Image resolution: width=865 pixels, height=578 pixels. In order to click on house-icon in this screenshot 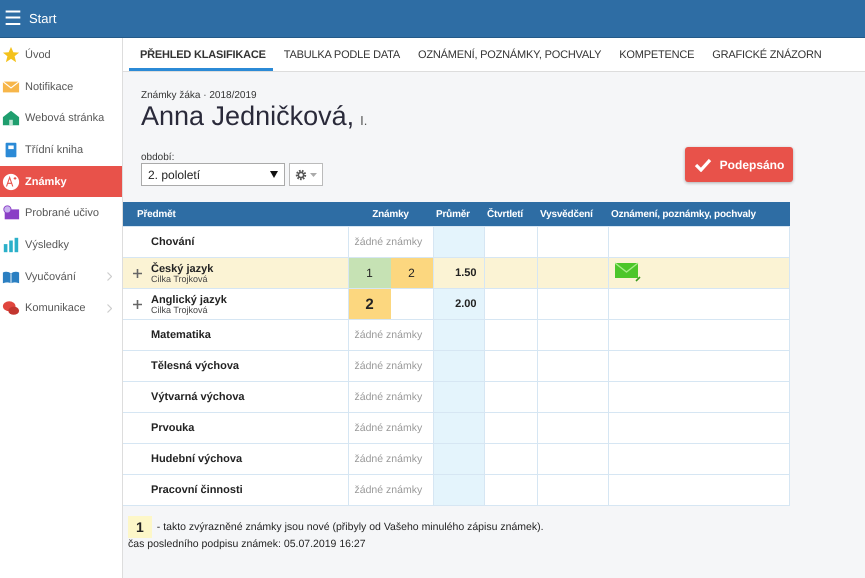, I will do `click(11, 118)`.